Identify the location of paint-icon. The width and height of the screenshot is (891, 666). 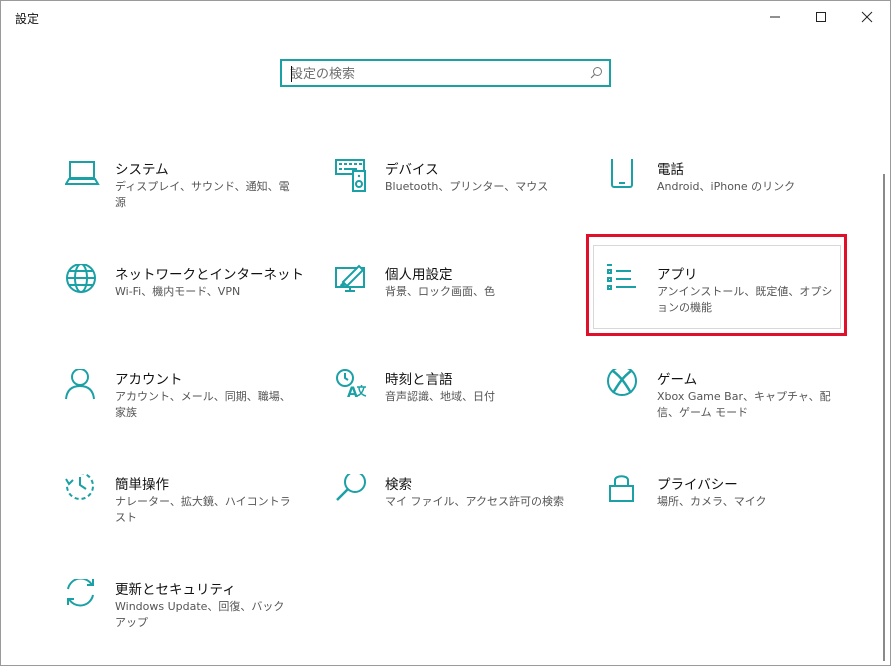
(350, 278).